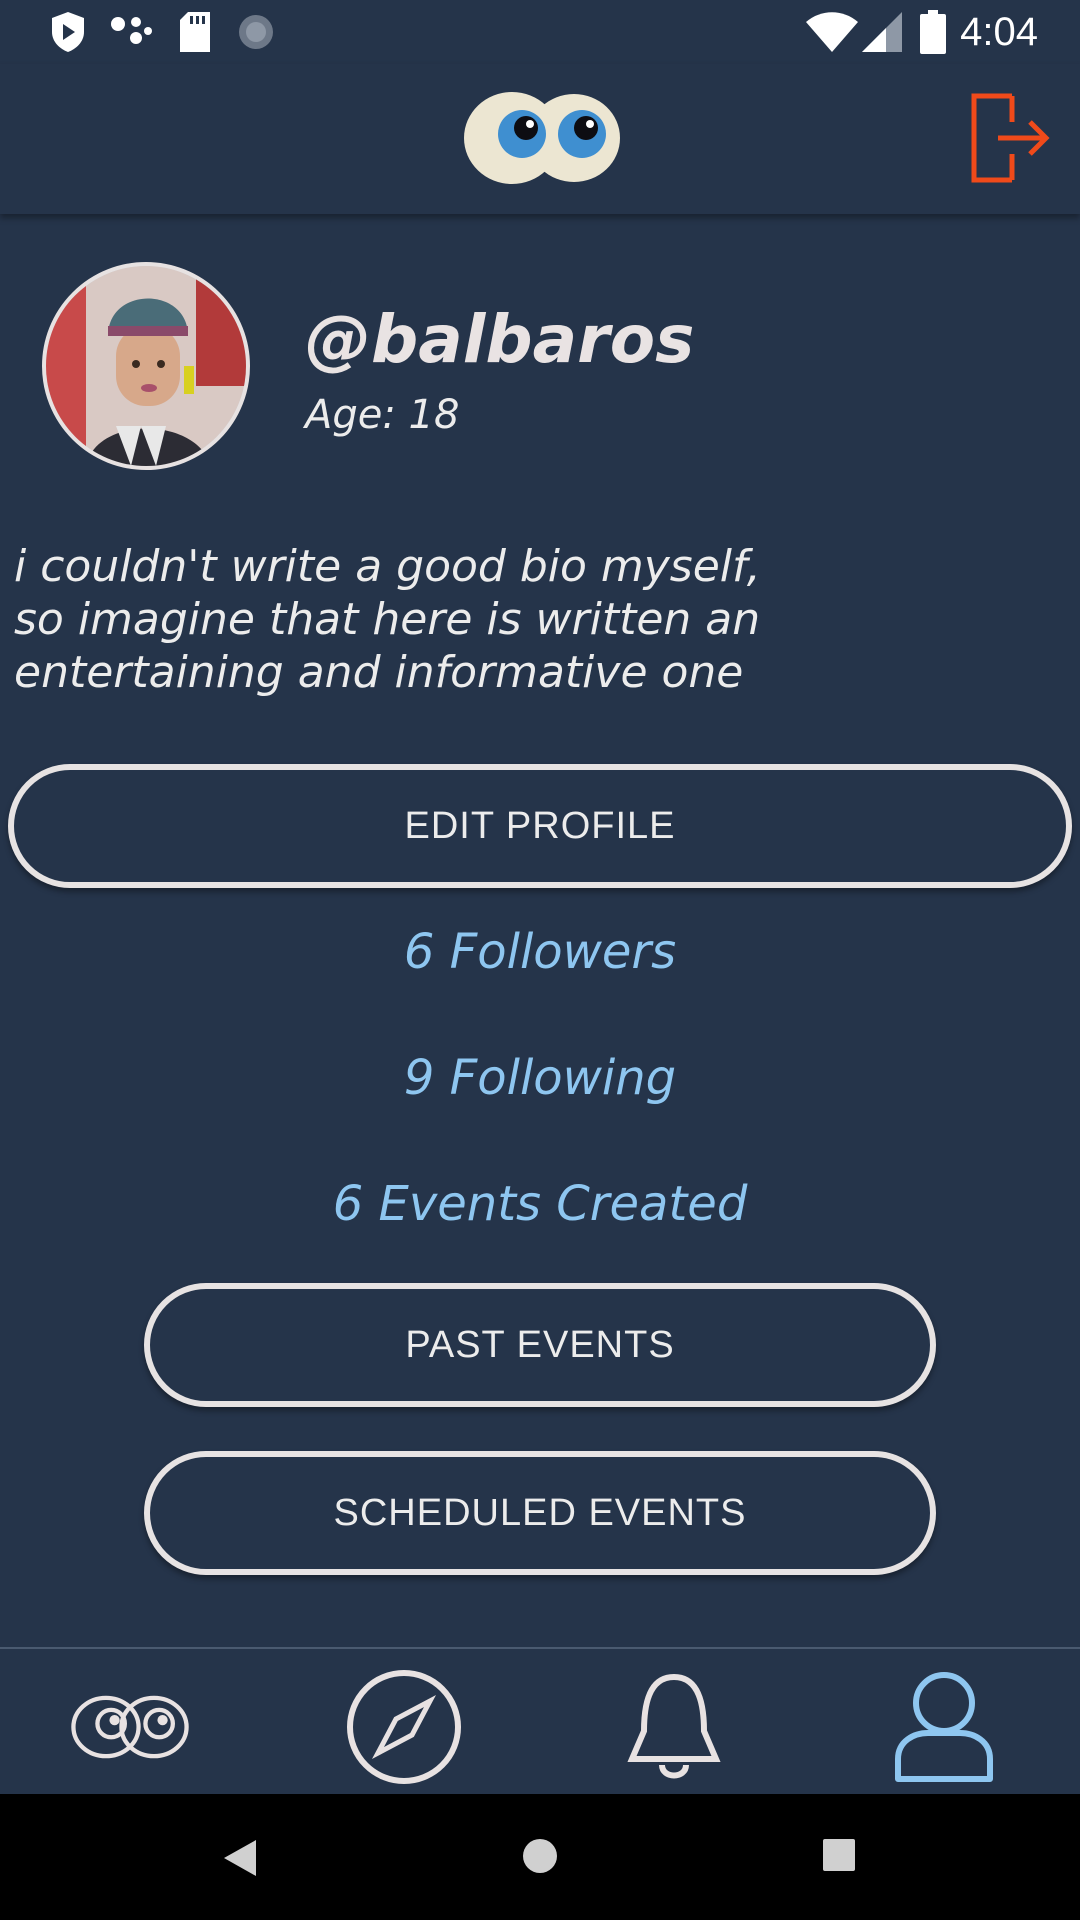 The width and height of the screenshot is (1080, 1920). What do you see at coordinates (404, 1727) in the screenshot?
I see `compass-icon` at bounding box center [404, 1727].